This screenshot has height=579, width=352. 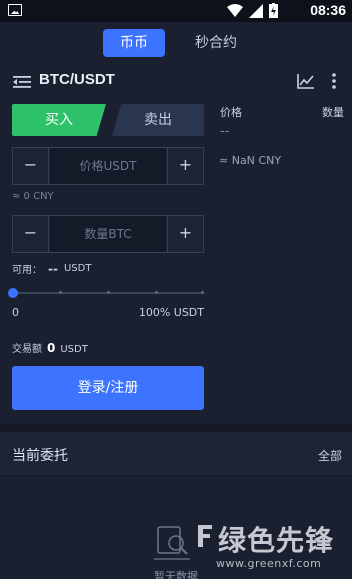 I want to click on orderbook-price-header: 价格, so click(x=231, y=112).